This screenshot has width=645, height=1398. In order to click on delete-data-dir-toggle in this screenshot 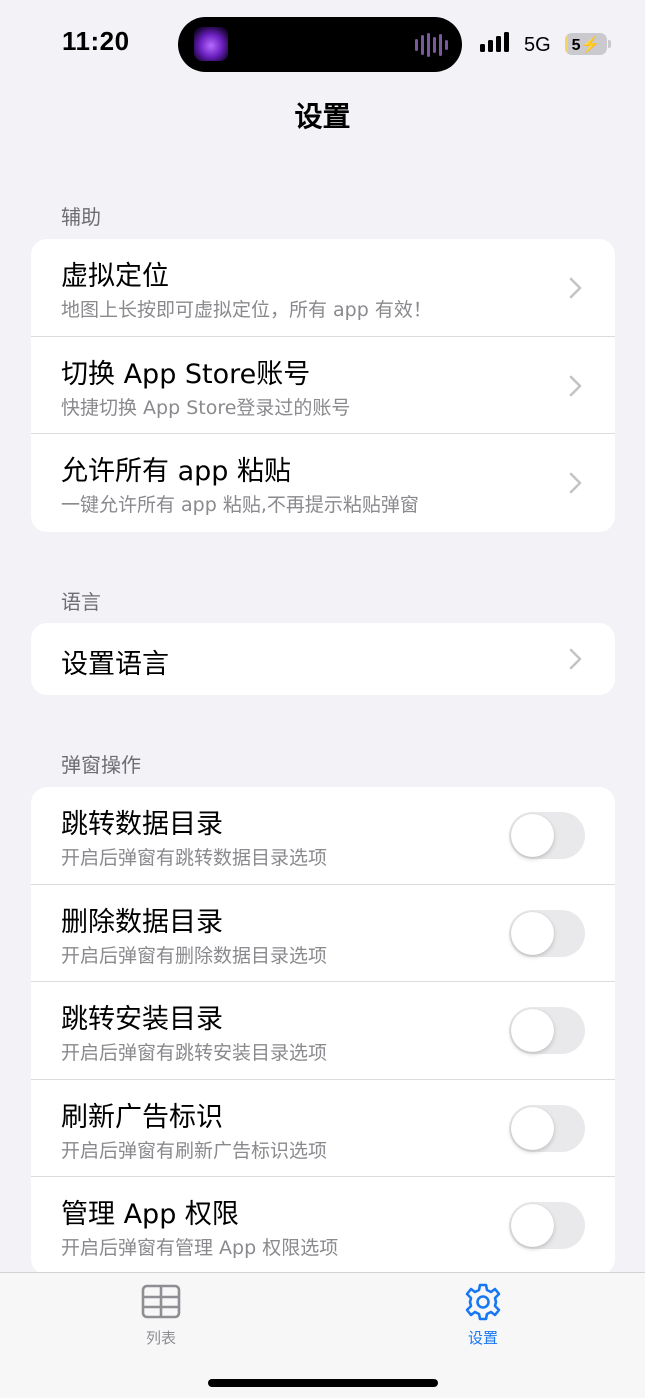, I will do `click(547, 933)`.